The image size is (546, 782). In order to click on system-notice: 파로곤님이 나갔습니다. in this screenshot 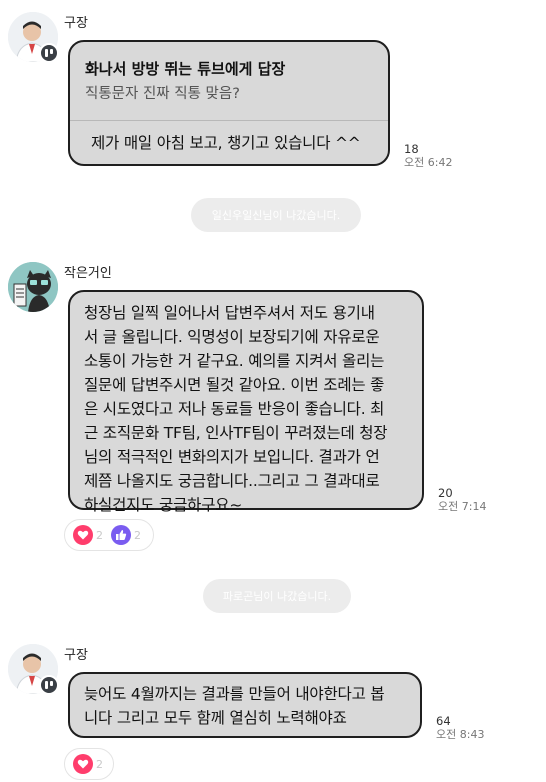, I will do `click(277, 596)`.